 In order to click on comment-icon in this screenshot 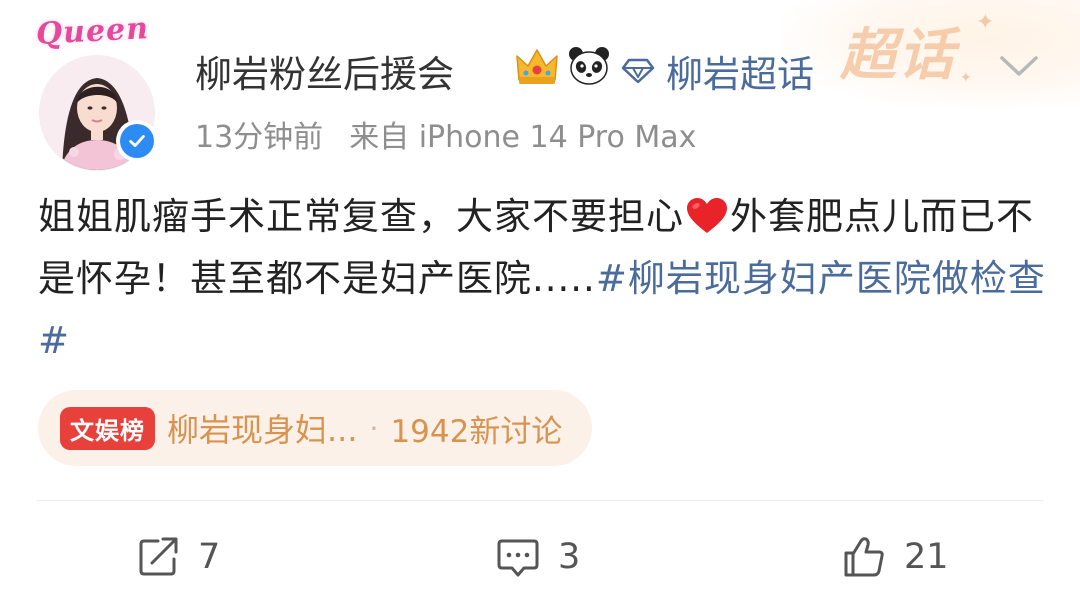, I will do `click(518, 558)`.